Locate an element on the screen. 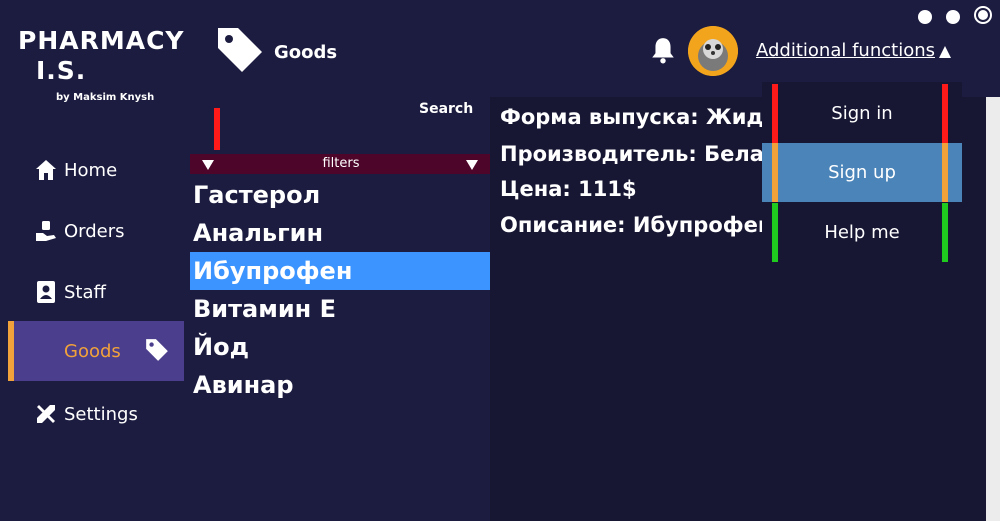 The image size is (1000, 521). menu-item-label: Sign up is located at coordinates (862, 172).